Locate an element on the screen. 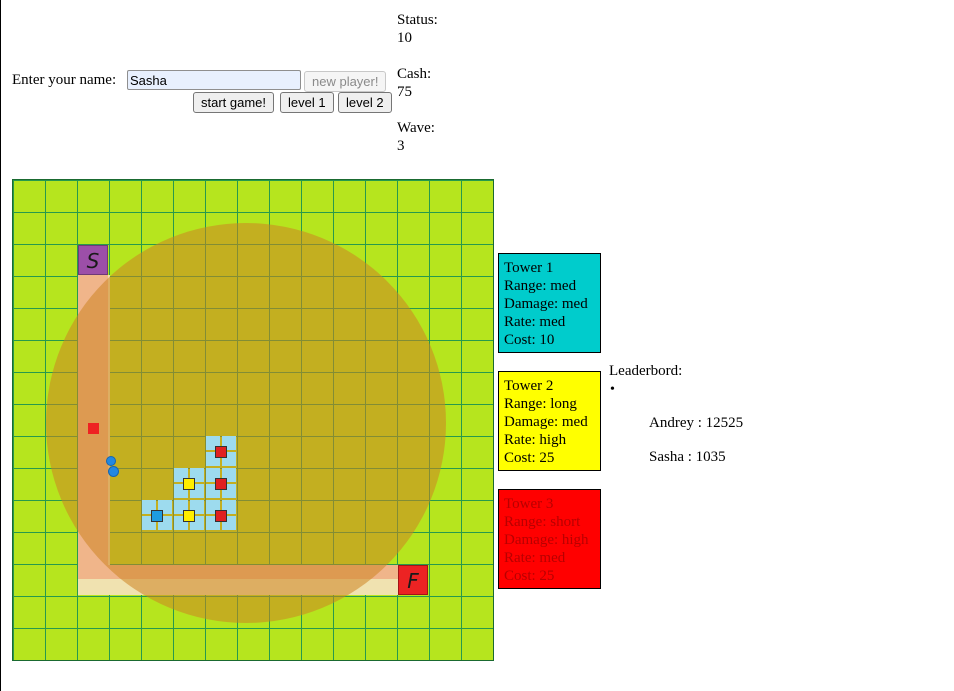 This screenshot has height=691, width=954. start-game-button: start game! is located at coordinates (234, 102).